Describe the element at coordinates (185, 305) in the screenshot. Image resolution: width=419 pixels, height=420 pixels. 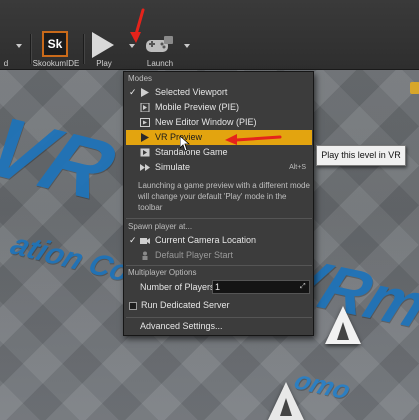
I see `dedicated-server-label: Run Dedicated Server` at that location.